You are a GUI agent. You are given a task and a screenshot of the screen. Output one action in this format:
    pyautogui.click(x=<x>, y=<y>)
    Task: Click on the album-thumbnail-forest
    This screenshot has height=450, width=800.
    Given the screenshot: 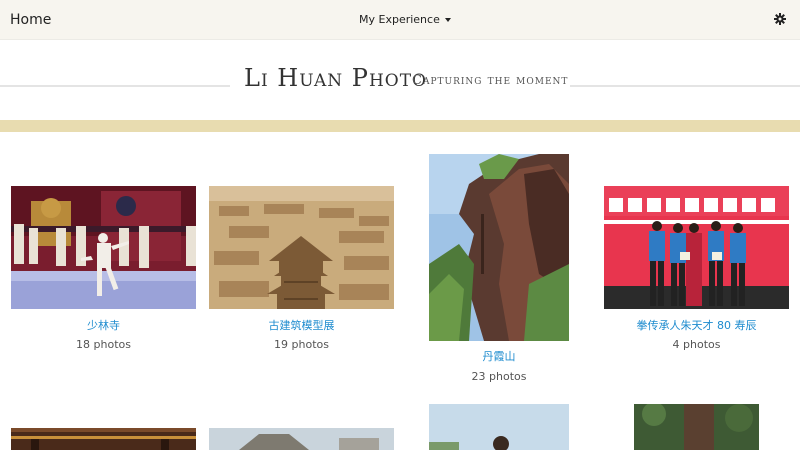 What is the action you would take?
    pyautogui.click(x=696, y=427)
    